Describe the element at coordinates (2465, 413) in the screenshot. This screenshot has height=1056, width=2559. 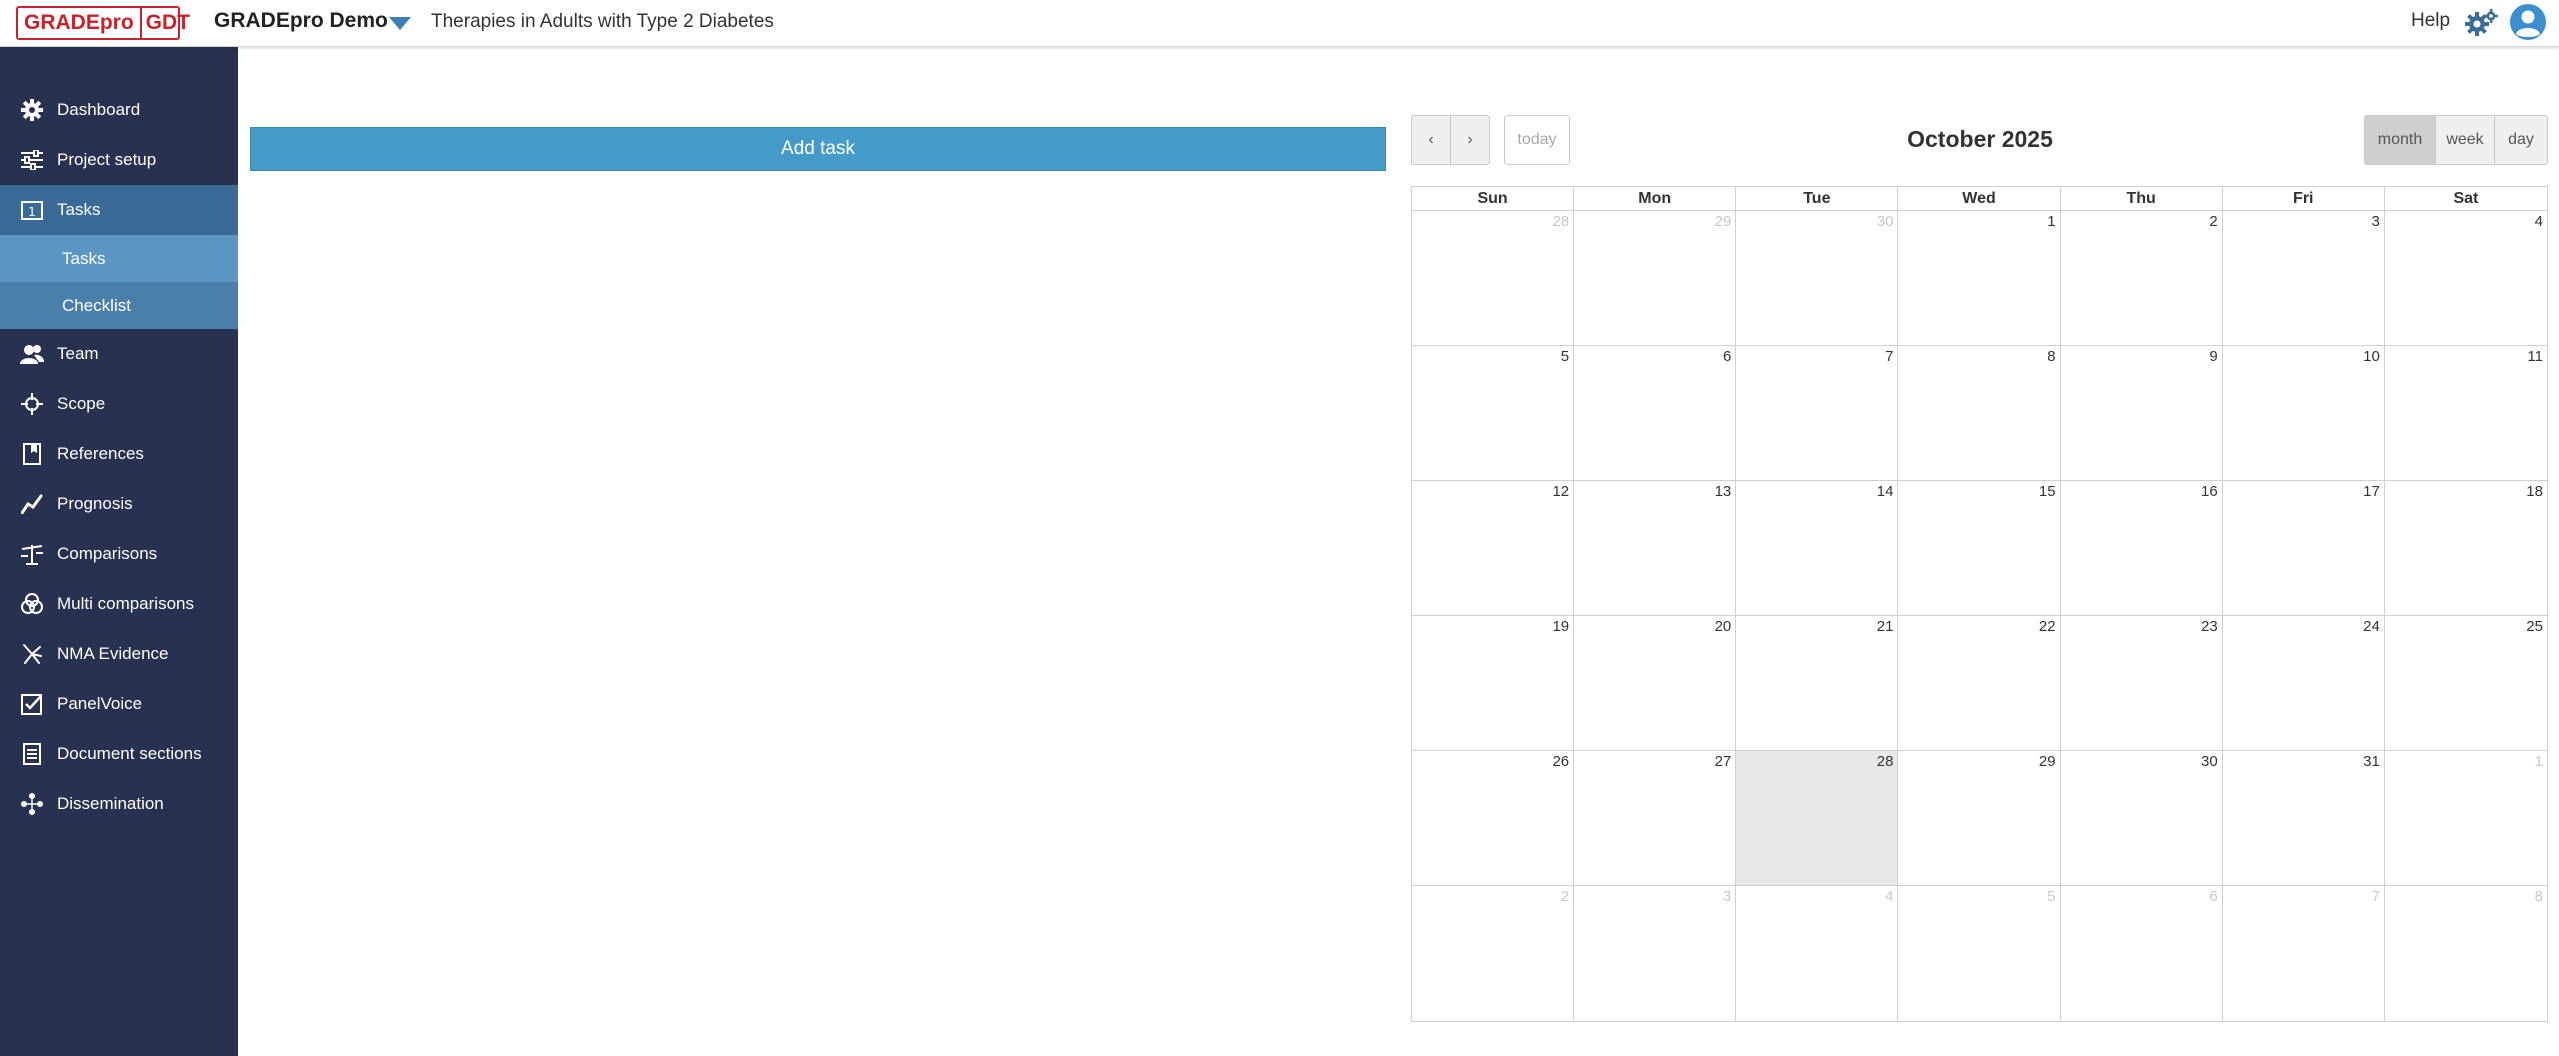
I see `day-cell: 11` at that location.